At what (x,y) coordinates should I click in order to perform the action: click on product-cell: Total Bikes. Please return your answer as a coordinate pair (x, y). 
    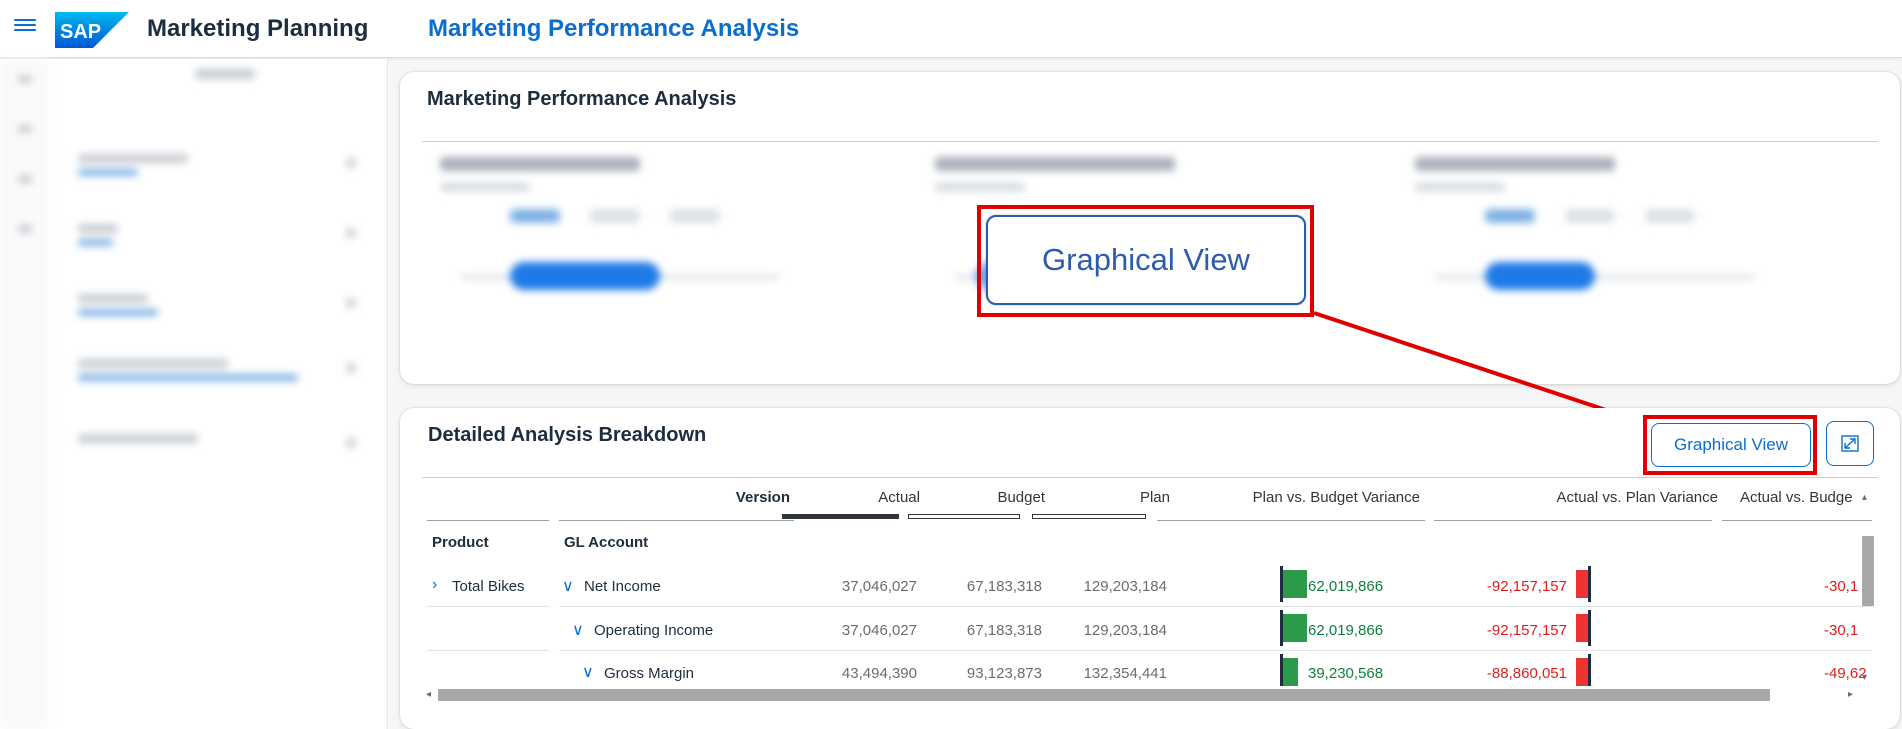
    Looking at the image, I should click on (488, 586).